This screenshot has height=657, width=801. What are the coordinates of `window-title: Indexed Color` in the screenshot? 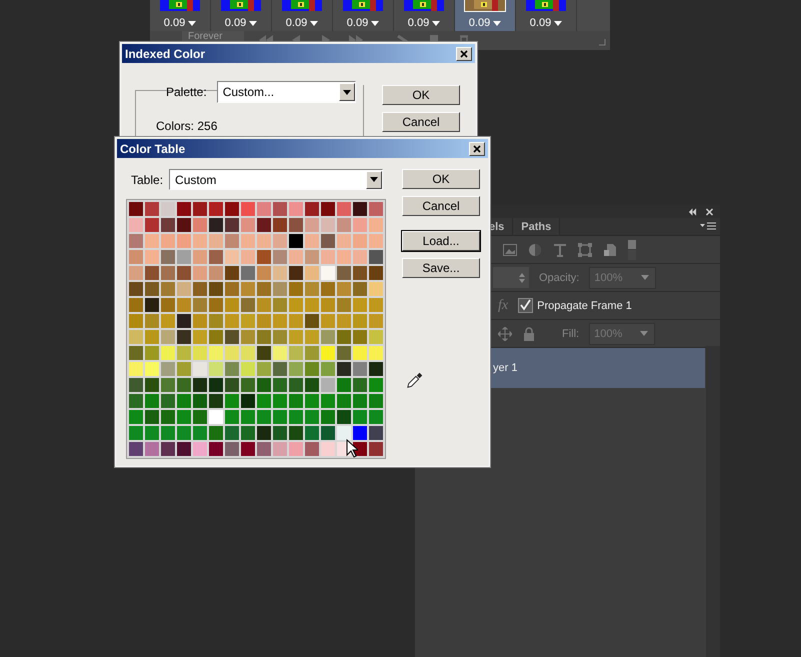 It's located at (165, 53).